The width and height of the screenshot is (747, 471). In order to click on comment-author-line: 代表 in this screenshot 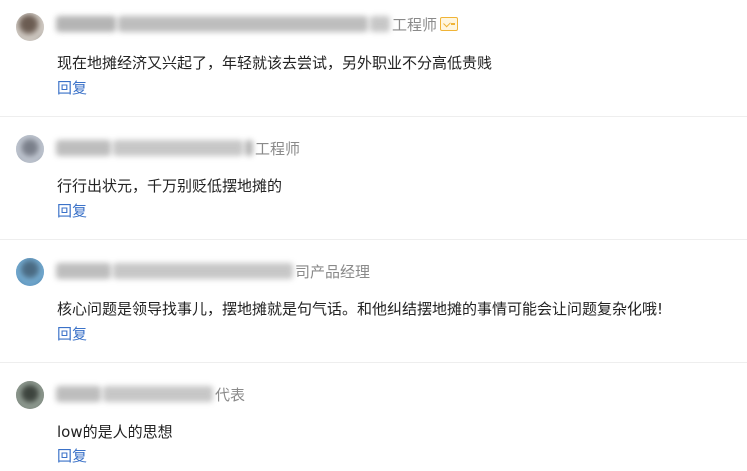, I will do `click(150, 394)`.